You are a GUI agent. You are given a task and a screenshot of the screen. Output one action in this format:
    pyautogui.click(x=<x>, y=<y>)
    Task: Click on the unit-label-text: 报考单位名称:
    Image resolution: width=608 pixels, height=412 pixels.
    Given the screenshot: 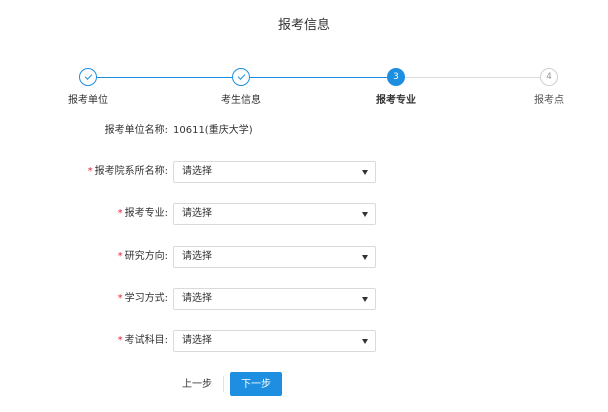 What is the action you would take?
    pyautogui.click(x=136, y=130)
    